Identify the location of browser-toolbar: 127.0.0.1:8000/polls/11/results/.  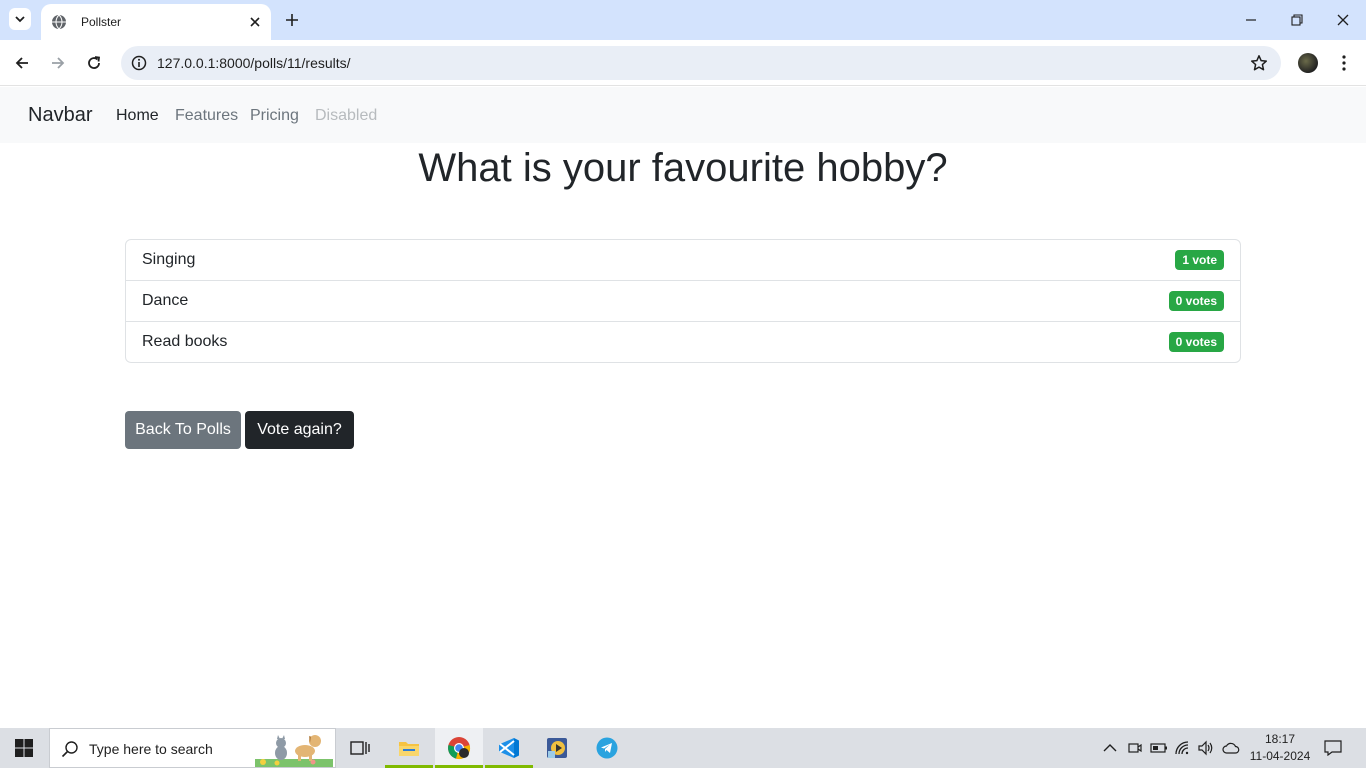
(683, 63).